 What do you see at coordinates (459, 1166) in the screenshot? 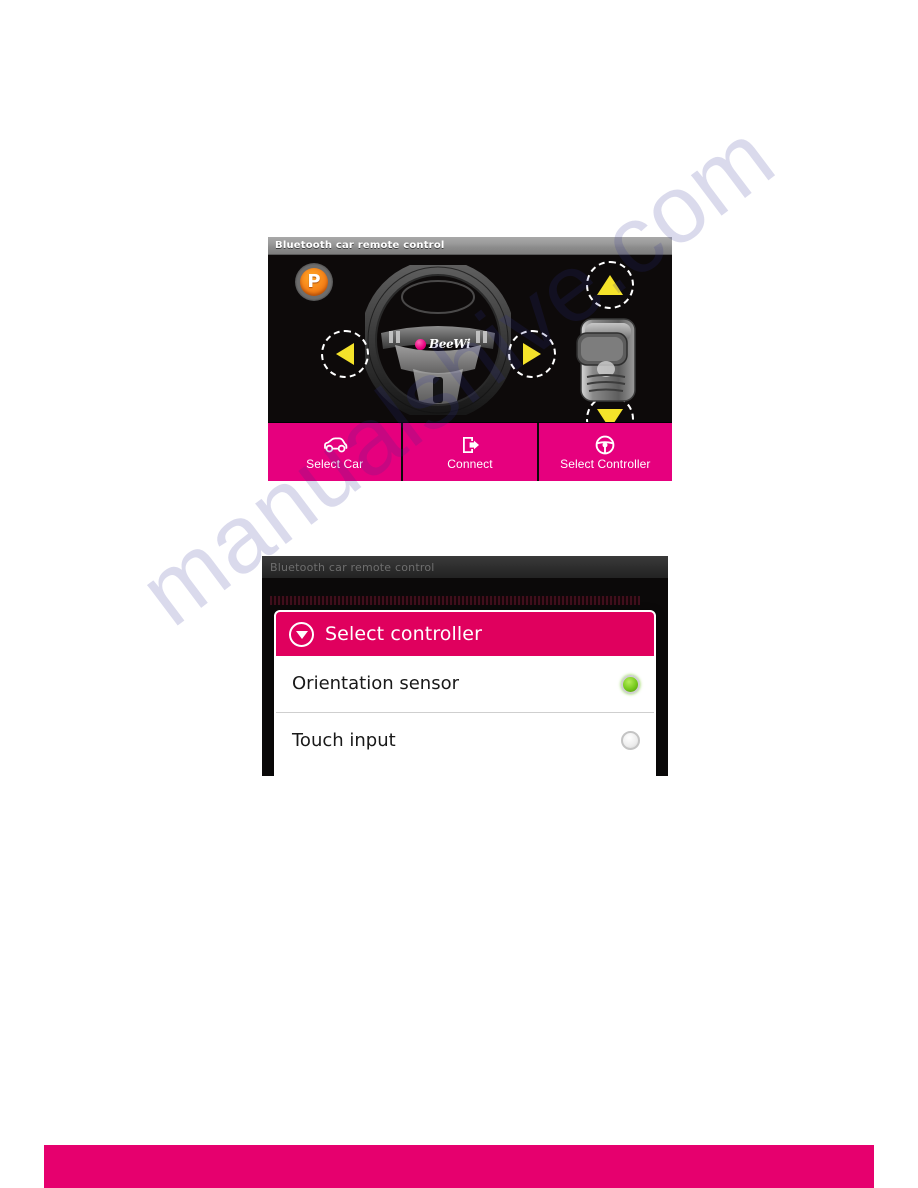
I see `page-footer-band` at bounding box center [459, 1166].